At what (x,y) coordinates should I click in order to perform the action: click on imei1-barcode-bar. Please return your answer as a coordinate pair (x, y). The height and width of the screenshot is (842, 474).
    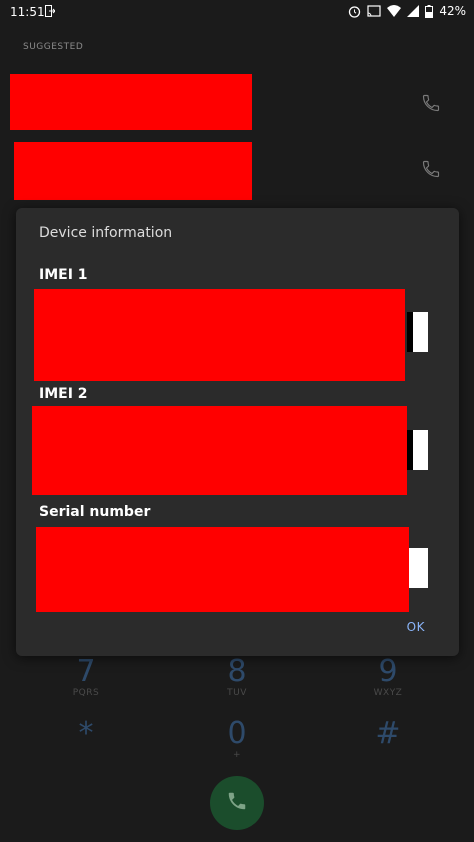
    Looking at the image, I should click on (410, 332).